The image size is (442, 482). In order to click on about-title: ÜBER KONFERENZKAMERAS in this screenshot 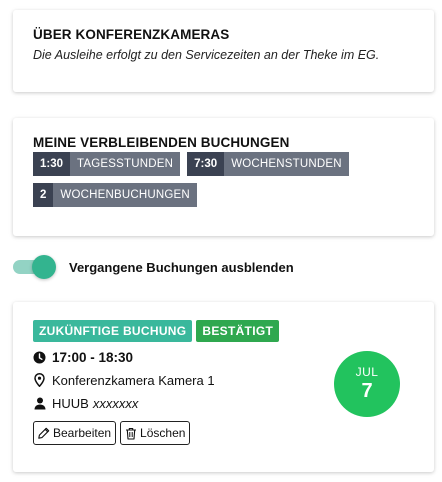, I will do `click(131, 34)`.